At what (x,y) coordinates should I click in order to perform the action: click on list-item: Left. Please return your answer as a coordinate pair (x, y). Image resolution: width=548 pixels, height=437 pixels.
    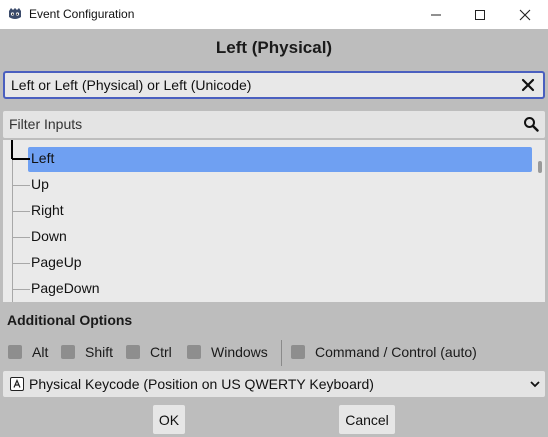
    Looking at the image, I should click on (272, 159).